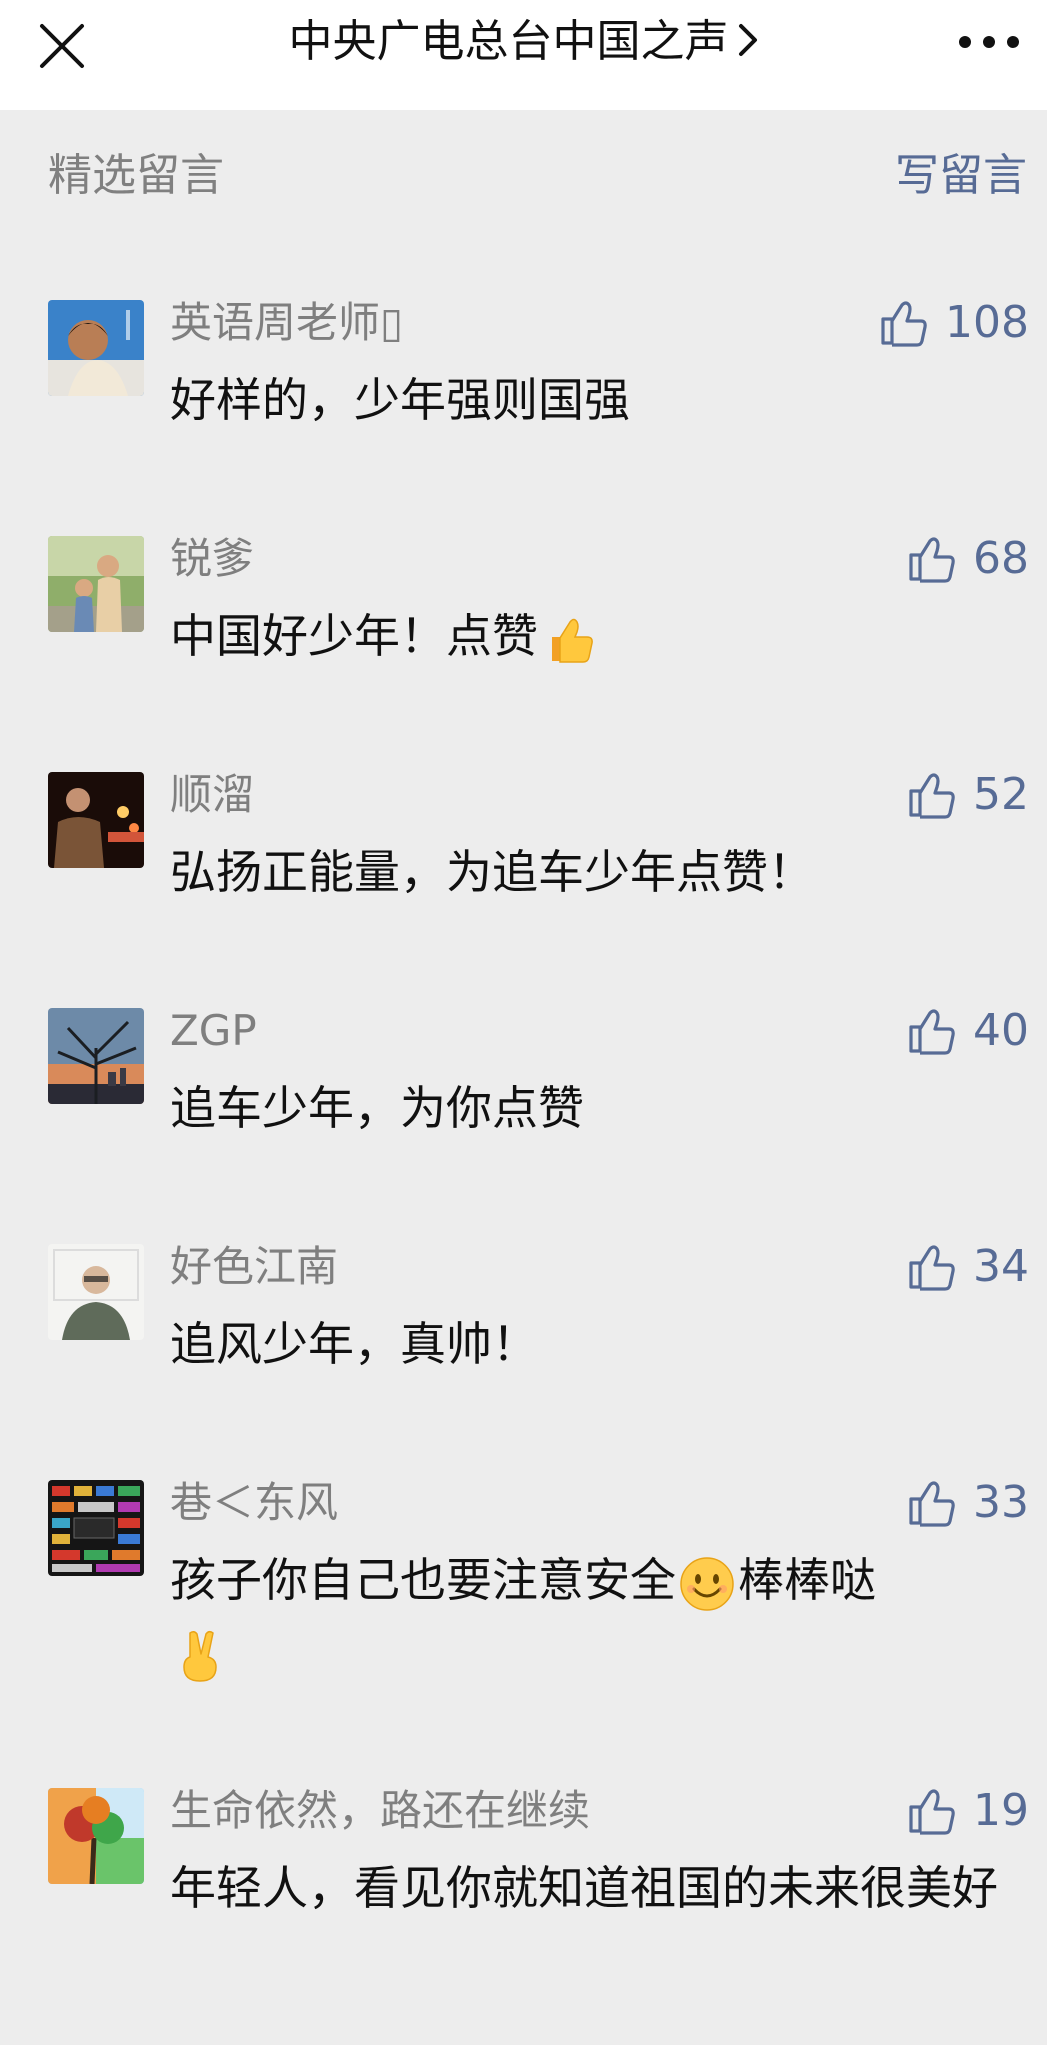  Describe the element at coordinates (968, 1267) in the screenshot. I see `like-button: 34` at that location.